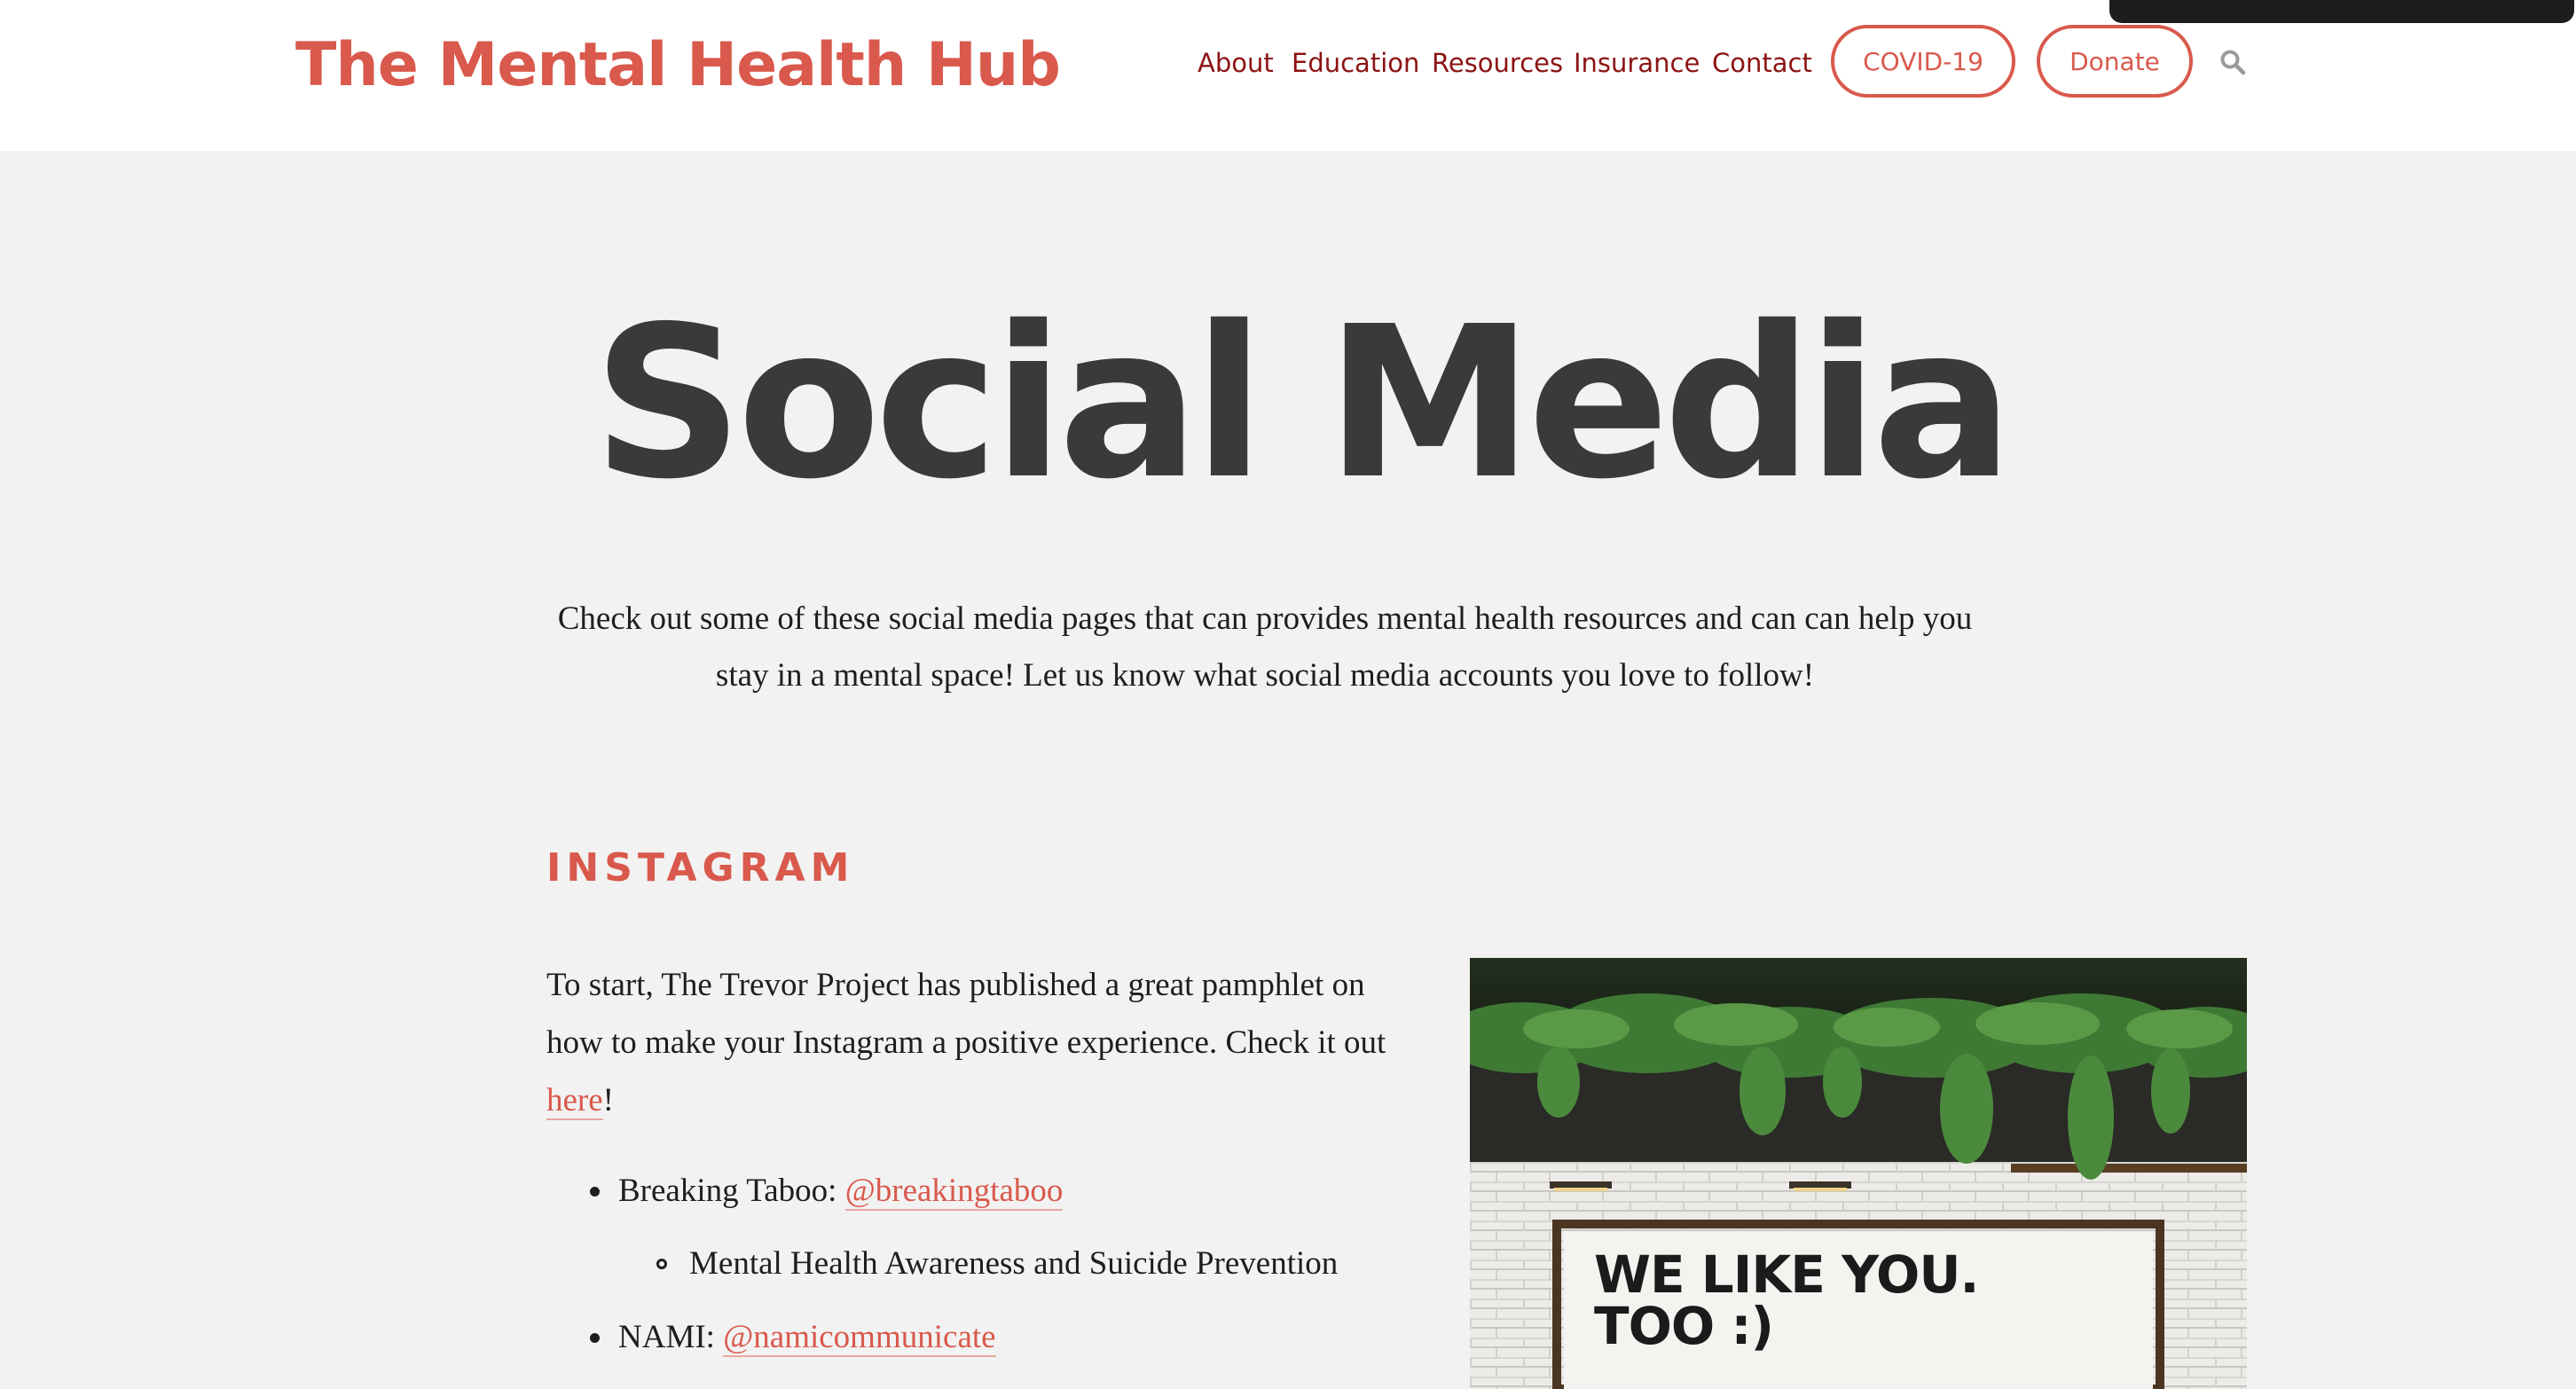 The height and width of the screenshot is (1389, 2576). I want to click on list-item-label: Breaking Taboo:, so click(731, 1191).